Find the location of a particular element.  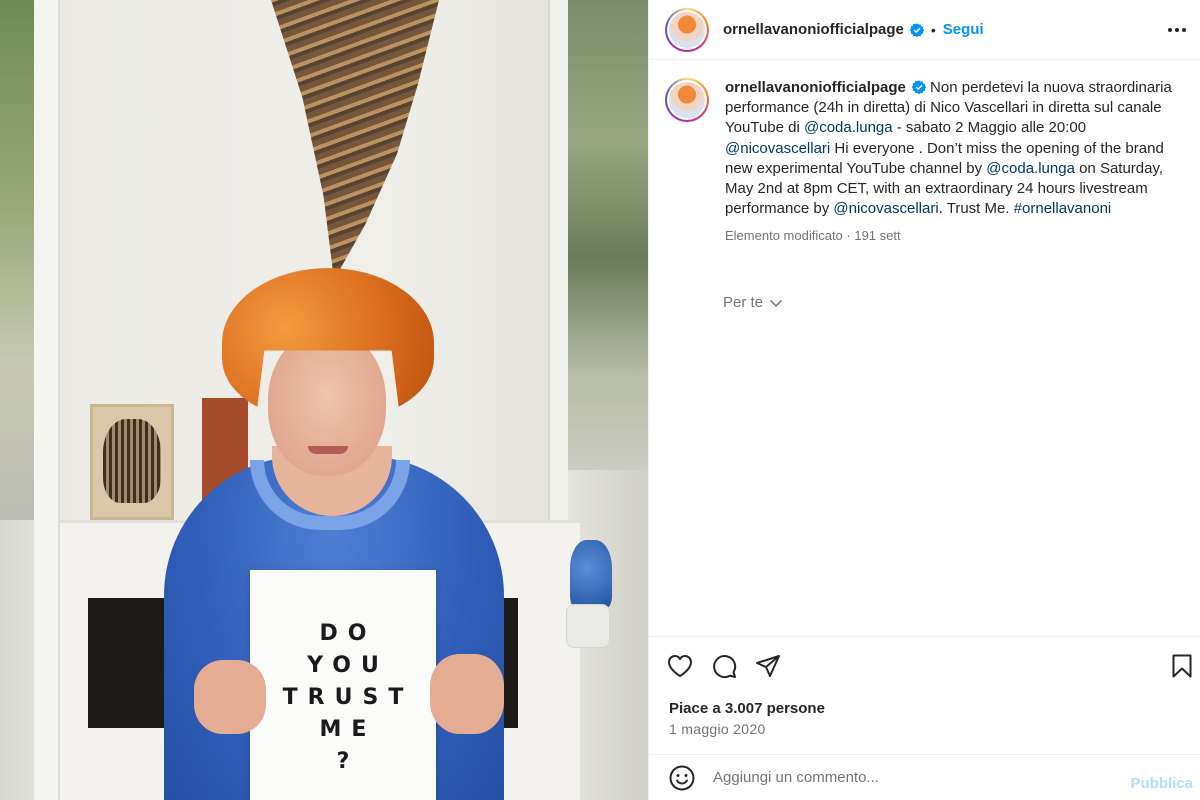

header-username: ornellavanoniofficialpage is located at coordinates (813, 29).